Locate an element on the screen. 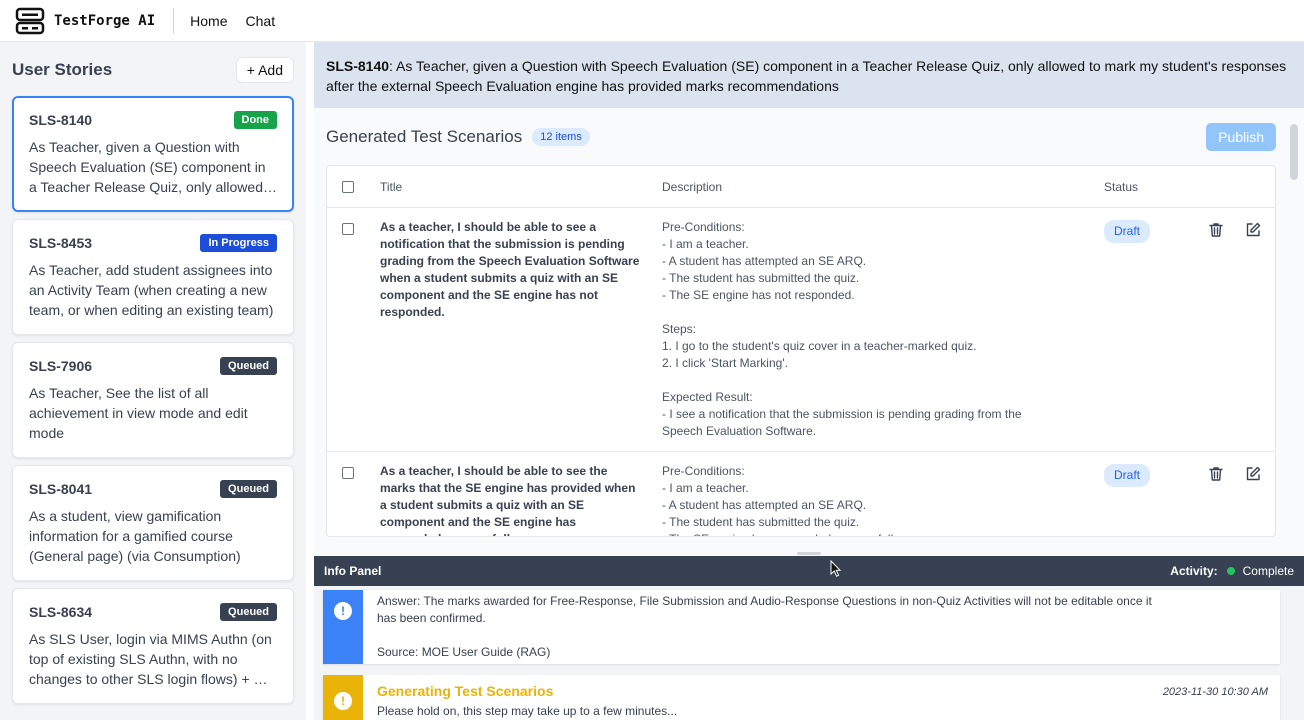 This screenshot has height=720, width=1304. robot-icon is located at coordinates (30, 20).